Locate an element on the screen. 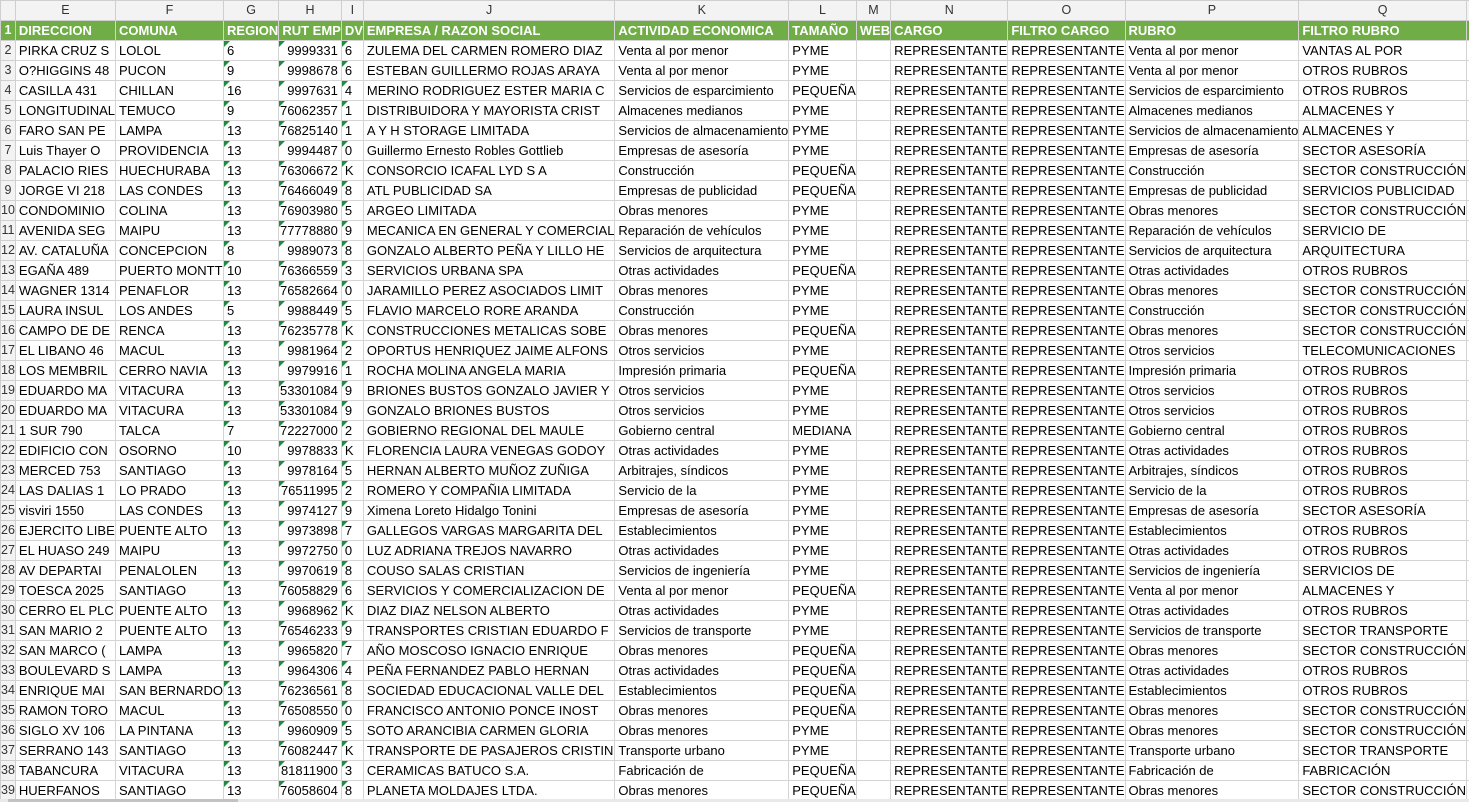 This screenshot has width=1469, height=802. cell: A Y H STORAGE LIMITADA is located at coordinates (489, 130).